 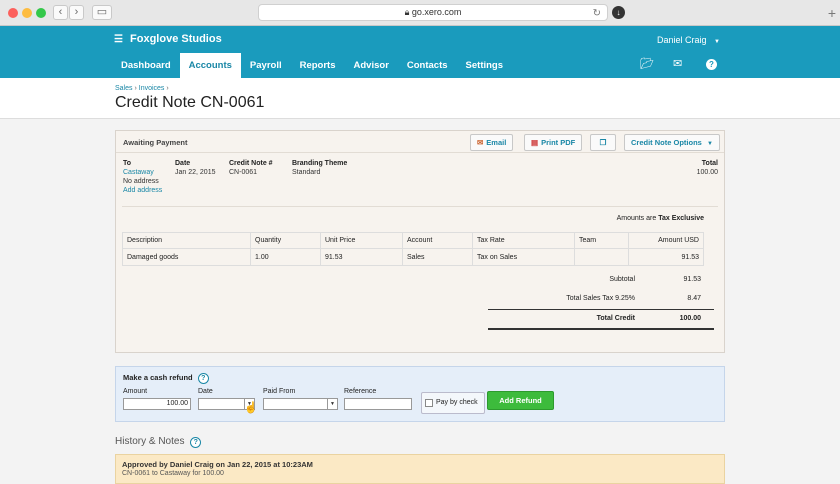 What do you see at coordinates (600, 298) in the screenshot?
I see `tax-label: Total Sales Tax 9.25%` at bounding box center [600, 298].